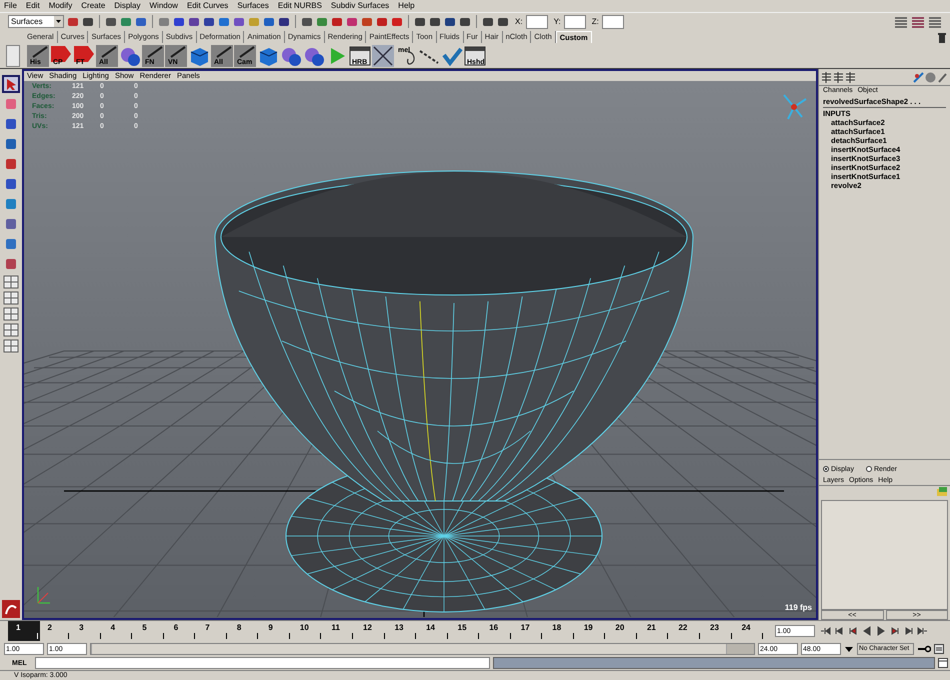 The height and width of the screenshot is (680, 950). Describe the element at coordinates (164, 6) in the screenshot. I see `menu-item: Window` at that location.